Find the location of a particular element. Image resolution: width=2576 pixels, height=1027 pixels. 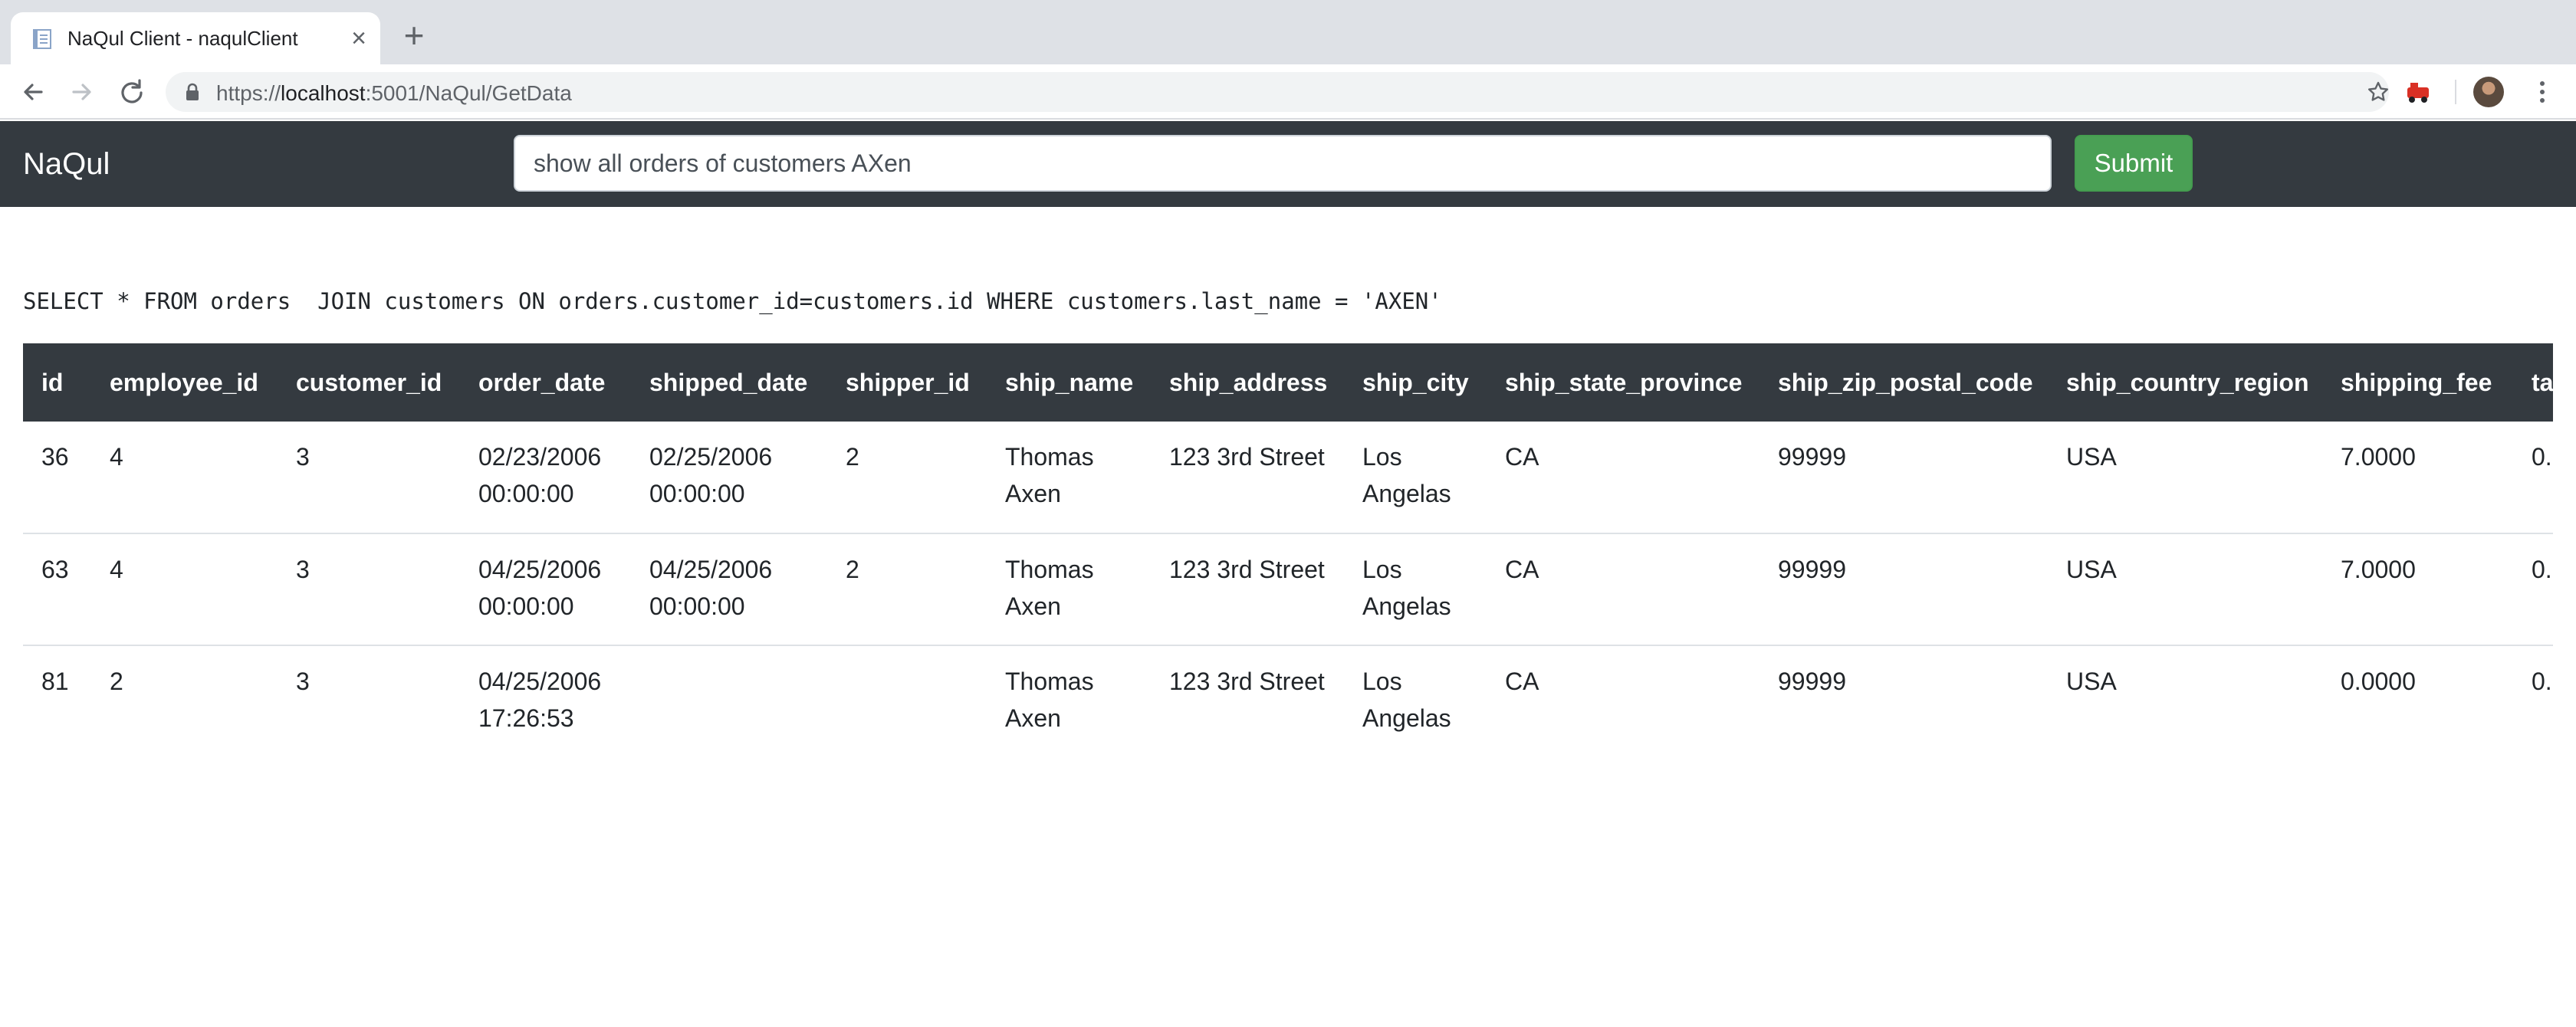

forward-arrow-icon is located at coordinates (81, 92).